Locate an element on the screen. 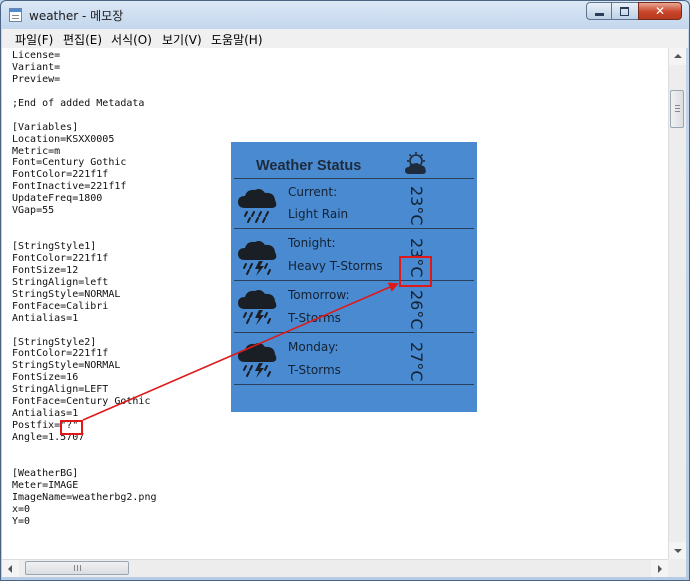 The height and width of the screenshot is (581, 690). text-line: FontInactive=221f1f is located at coordinates (84, 187).